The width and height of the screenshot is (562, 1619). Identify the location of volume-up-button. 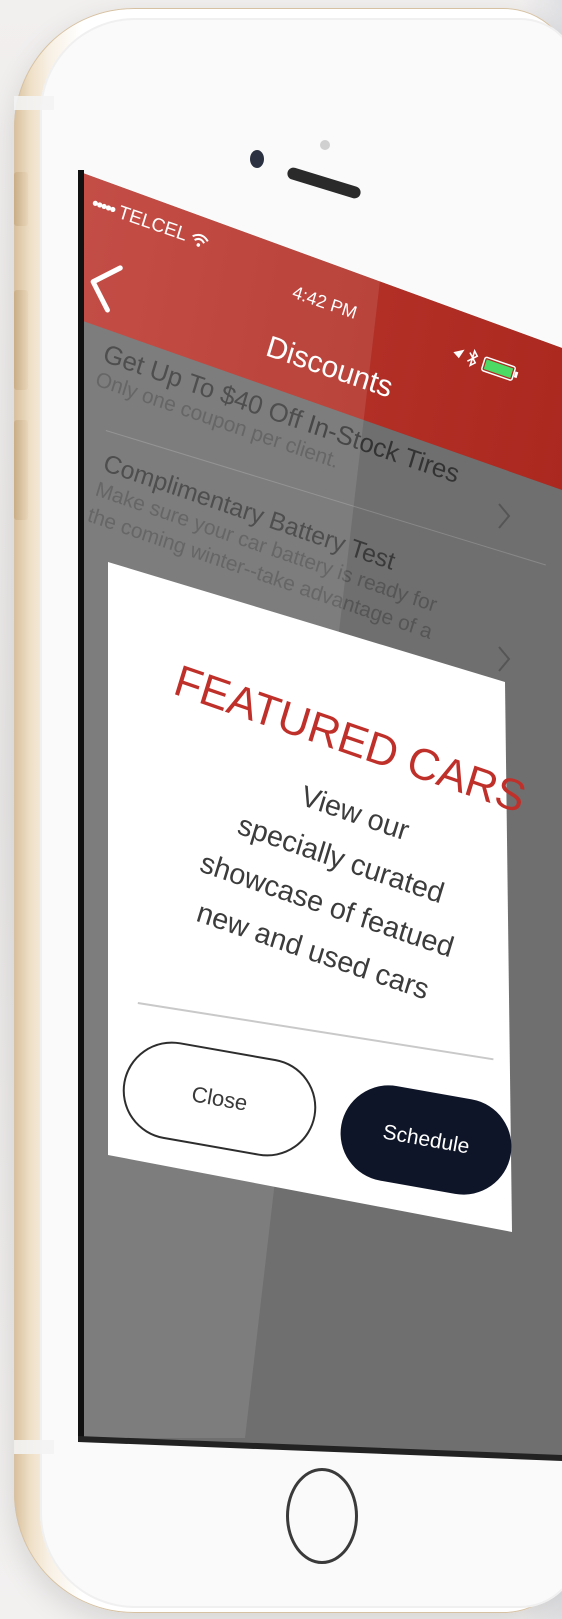
(21, 340).